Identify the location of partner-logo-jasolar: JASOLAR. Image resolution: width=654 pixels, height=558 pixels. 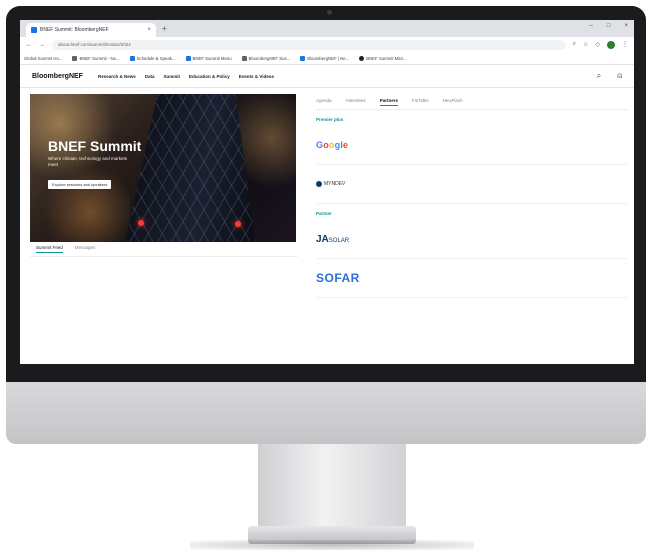
(472, 239).